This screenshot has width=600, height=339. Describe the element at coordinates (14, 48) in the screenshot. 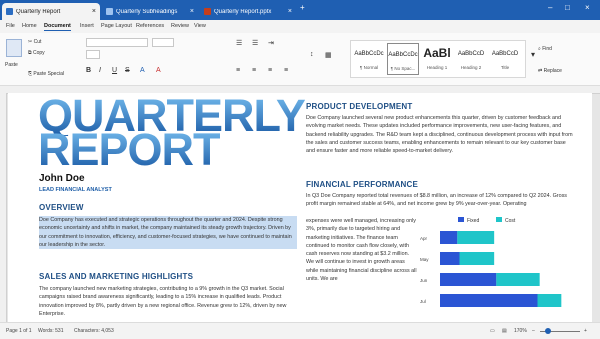

I see `paste-icon` at that location.